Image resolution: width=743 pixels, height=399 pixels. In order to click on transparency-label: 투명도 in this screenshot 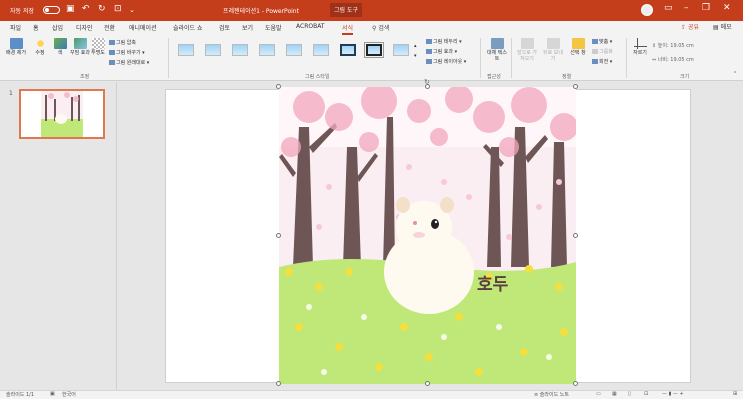, I will do `click(98, 53)`.